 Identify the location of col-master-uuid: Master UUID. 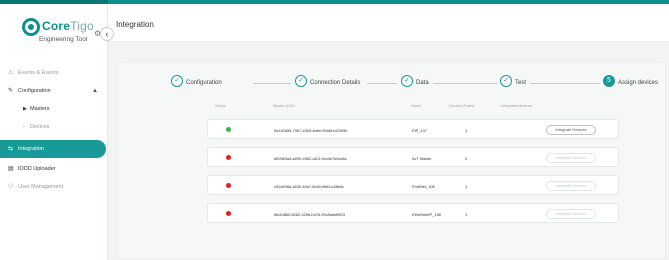
(284, 106).